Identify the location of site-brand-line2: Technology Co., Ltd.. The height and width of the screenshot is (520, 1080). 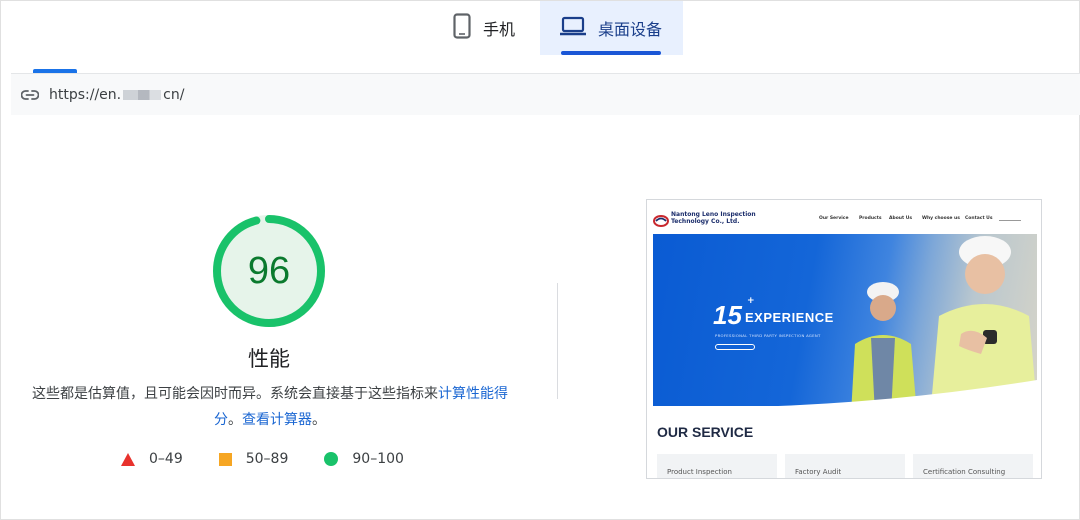
(705, 221).